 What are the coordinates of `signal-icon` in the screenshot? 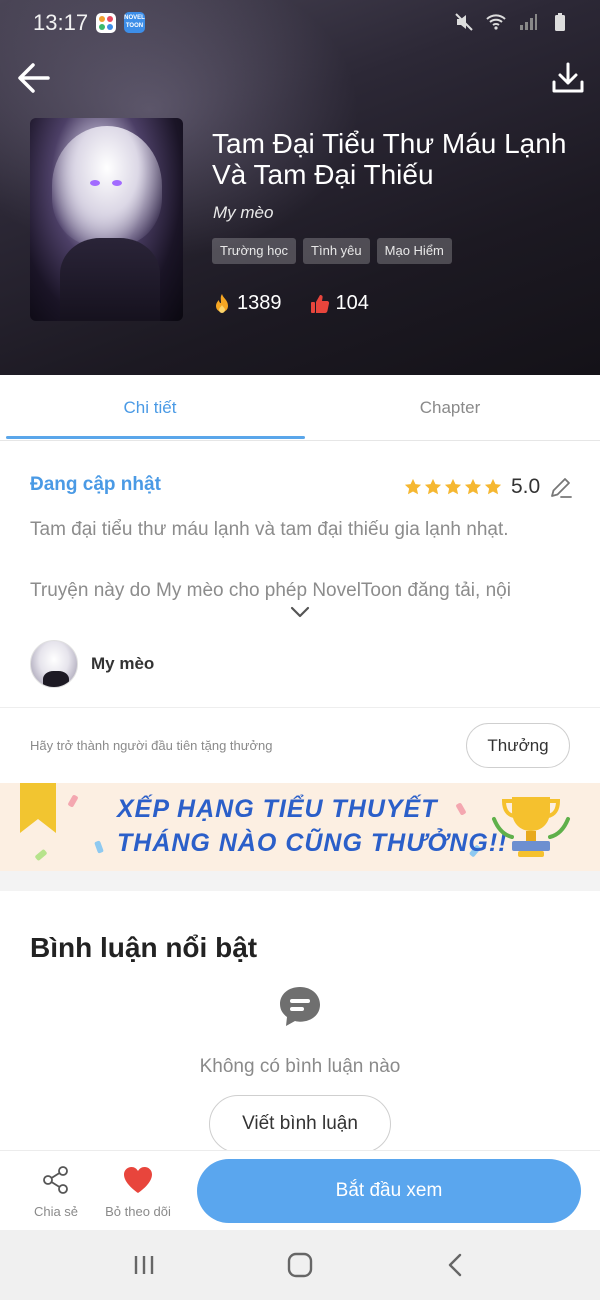 It's located at (528, 22).